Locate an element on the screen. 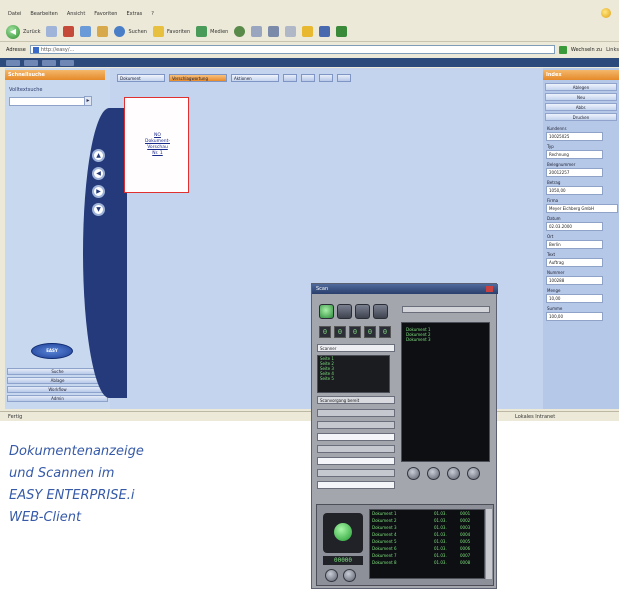 This screenshot has height=591, width=619. indexing-tab: Verschlagwortung is located at coordinates (198, 78).